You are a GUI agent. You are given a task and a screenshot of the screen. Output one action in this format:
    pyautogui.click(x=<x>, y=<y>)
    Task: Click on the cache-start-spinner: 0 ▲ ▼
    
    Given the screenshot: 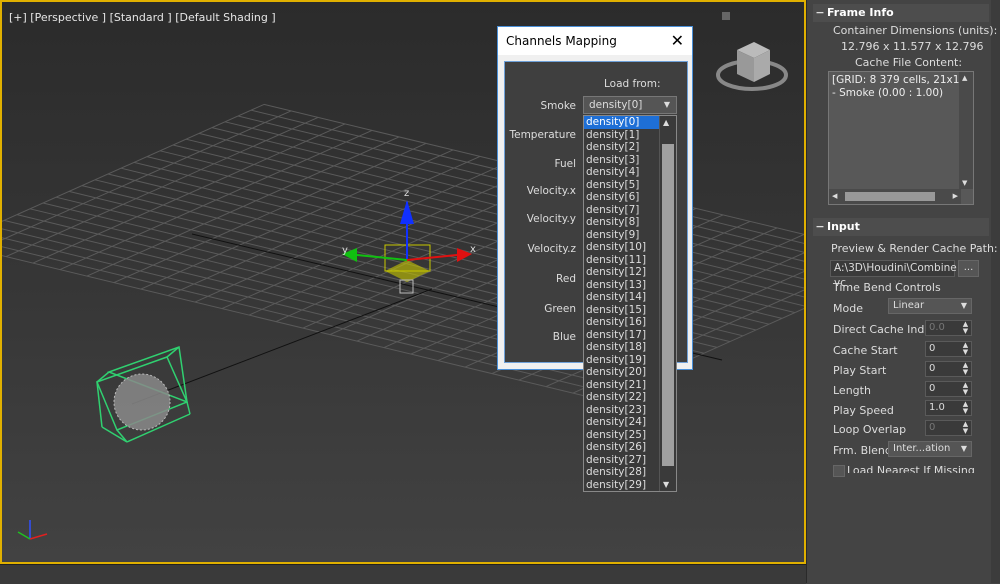 What is the action you would take?
    pyautogui.click(x=948, y=349)
    